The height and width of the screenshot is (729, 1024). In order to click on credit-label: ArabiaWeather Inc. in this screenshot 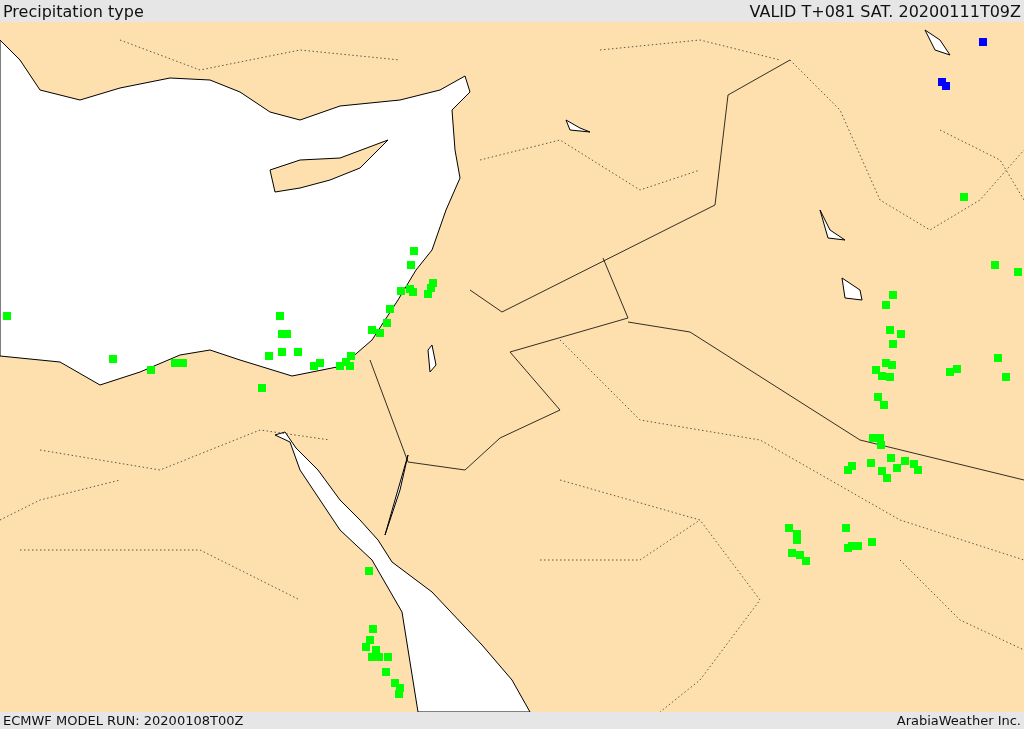, I will do `click(958, 720)`.